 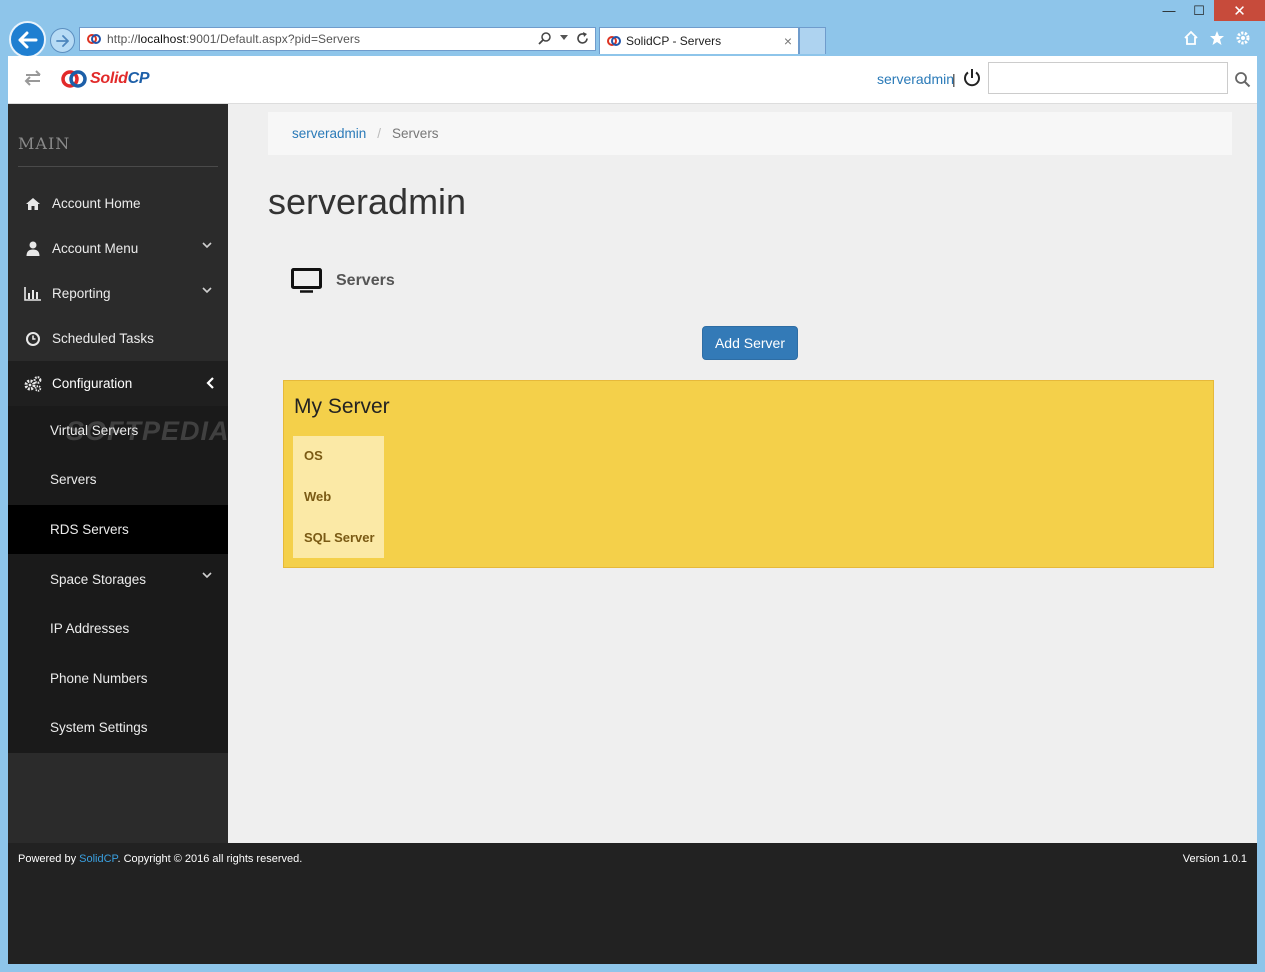 What do you see at coordinates (339, 537) in the screenshot?
I see `service-link-sql-server: SQL Server` at bounding box center [339, 537].